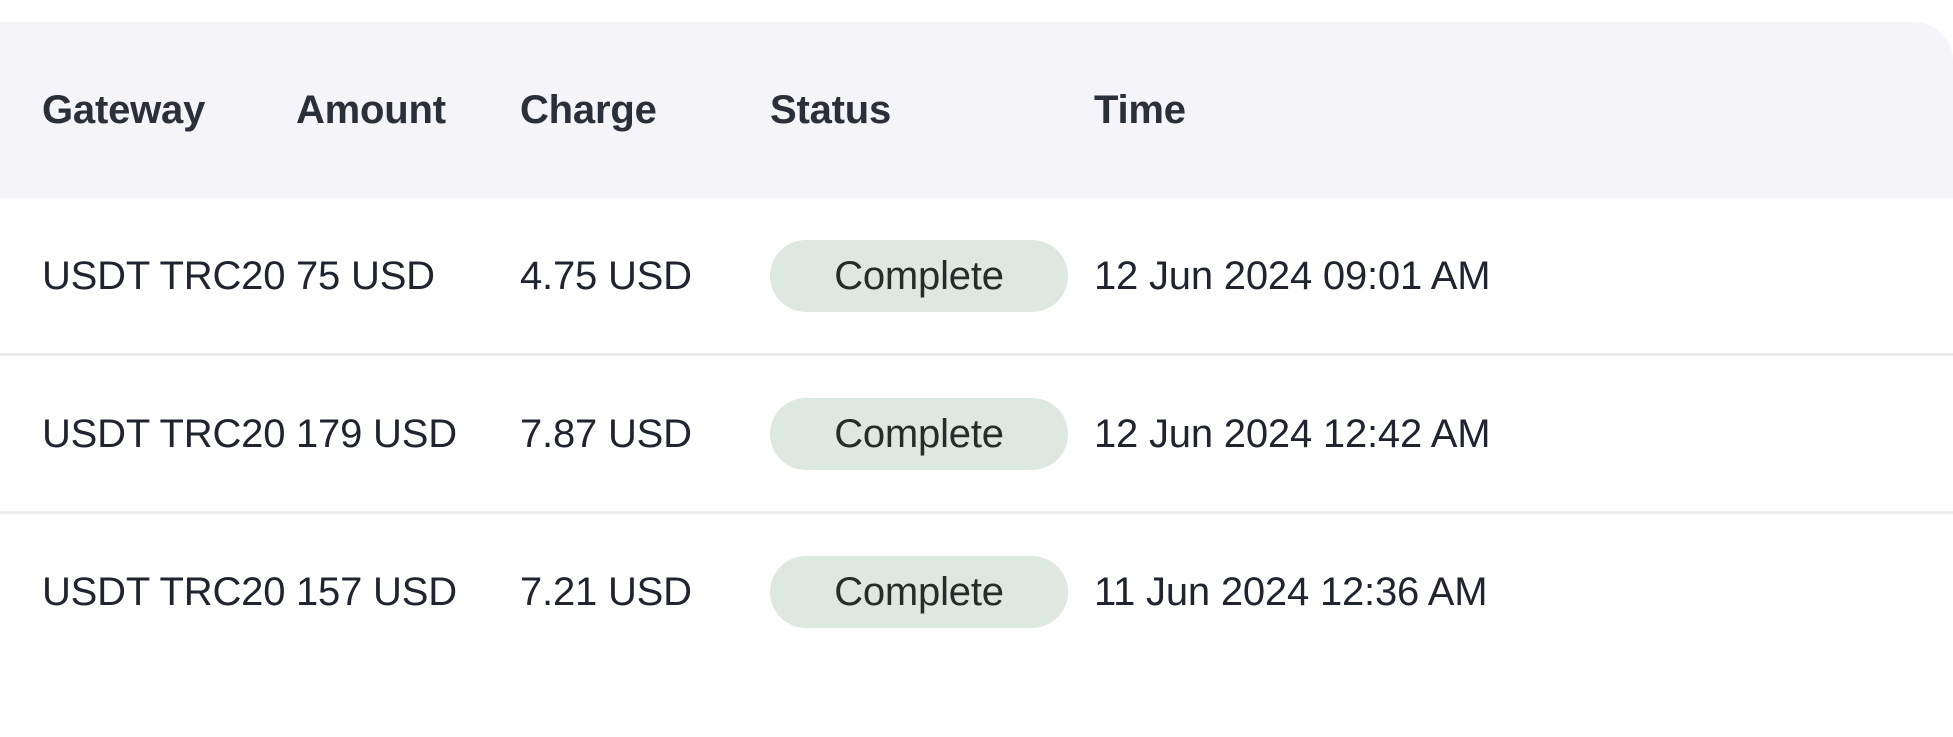 Image resolution: width=1953 pixels, height=737 pixels. What do you see at coordinates (1291, 591) in the screenshot?
I see `cell-time: 11 Jun 2024 12:36 AM` at bounding box center [1291, 591].